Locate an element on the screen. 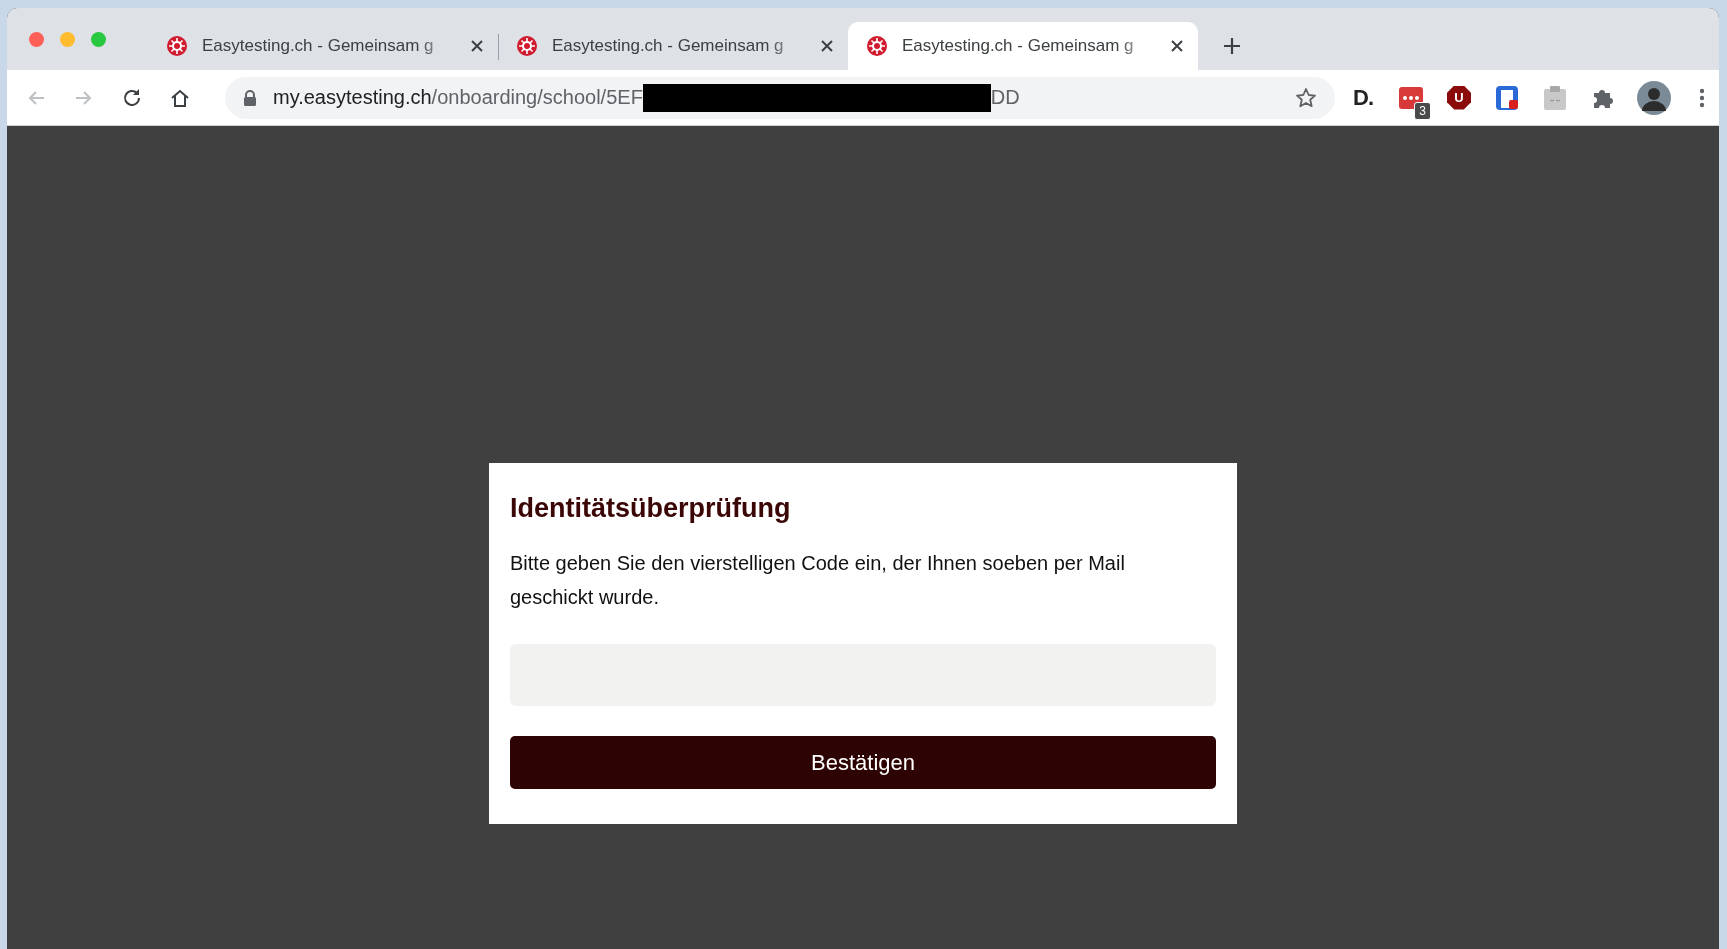 This screenshot has width=1727, height=949. url-path: /onboarding/school/5EF is located at coordinates (537, 97).